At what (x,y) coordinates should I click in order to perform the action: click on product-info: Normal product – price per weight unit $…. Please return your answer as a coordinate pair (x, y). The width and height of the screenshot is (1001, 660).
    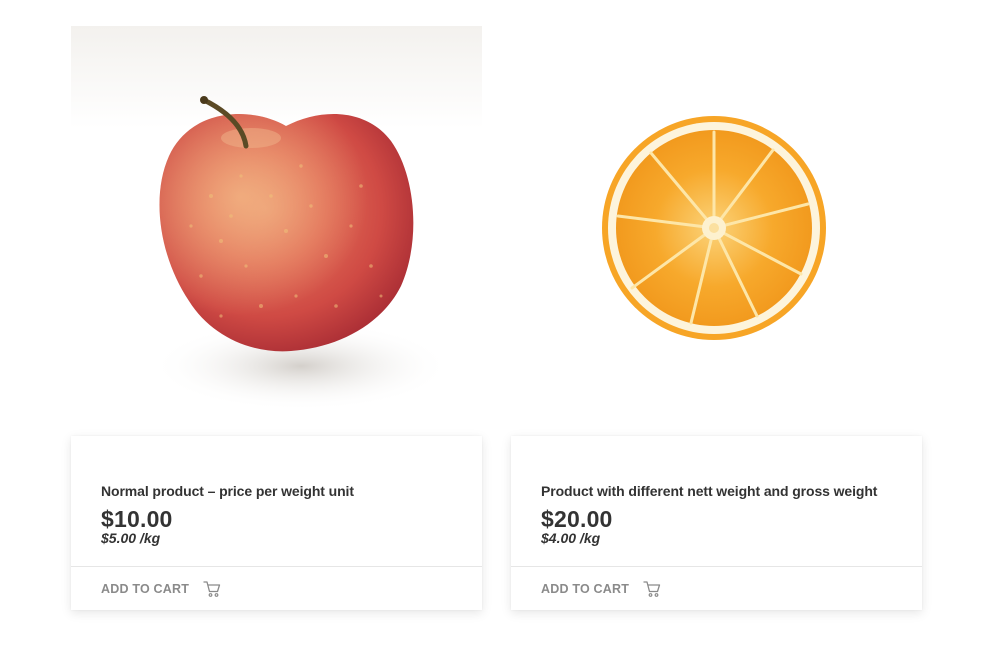
    Looking at the image, I should click on (276, 523).